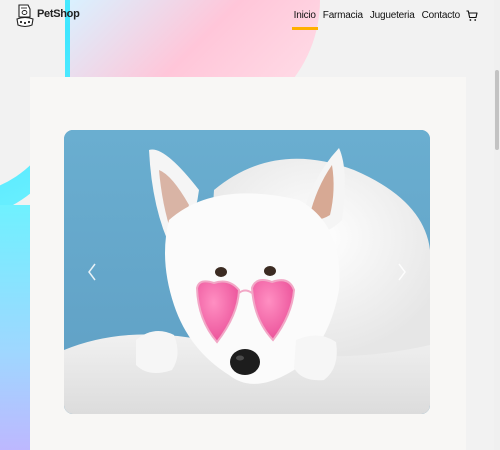 The image size is (500, 450). I want to click on nav-link-jugueteria: Jugueteria, so click(392, 20).